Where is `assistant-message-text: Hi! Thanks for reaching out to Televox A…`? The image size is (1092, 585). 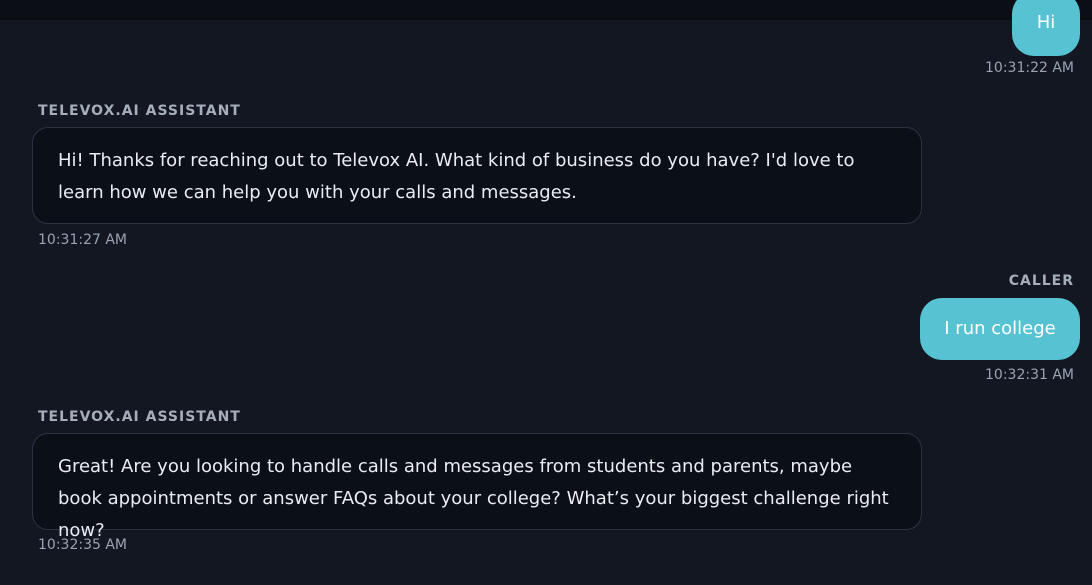 assistant-message-text: Hi! Thanks for reaching out to Televox A… is located at coordinates (456, 176).